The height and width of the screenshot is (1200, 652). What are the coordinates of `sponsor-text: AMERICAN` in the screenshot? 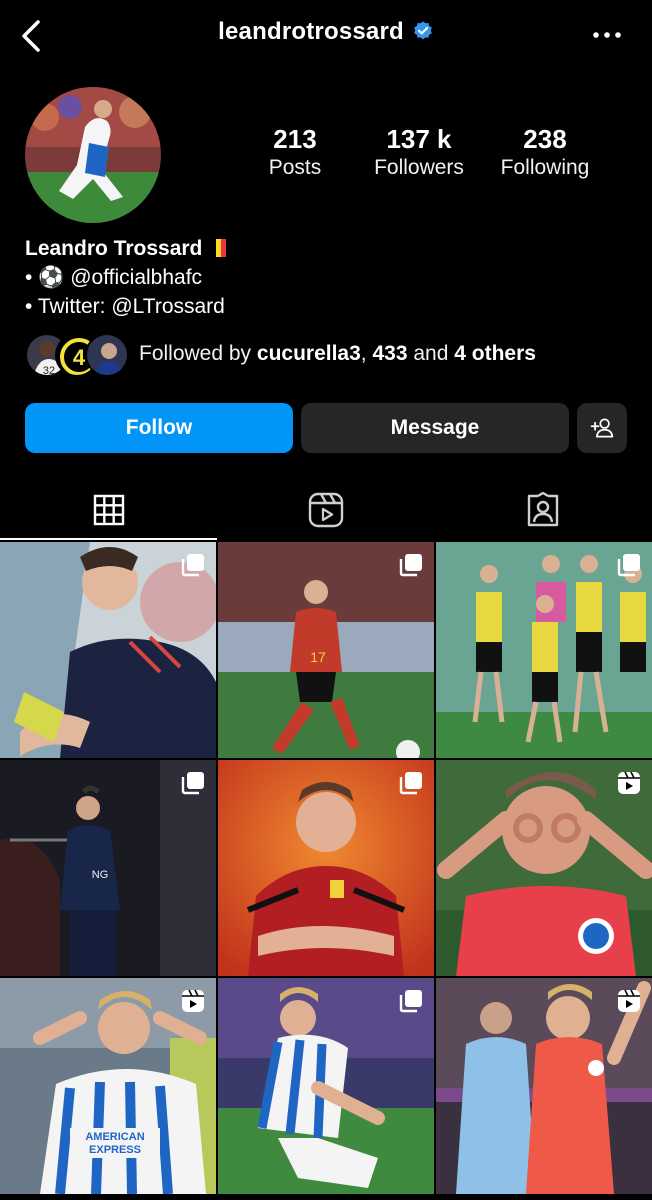 It's located at (114, 1137).